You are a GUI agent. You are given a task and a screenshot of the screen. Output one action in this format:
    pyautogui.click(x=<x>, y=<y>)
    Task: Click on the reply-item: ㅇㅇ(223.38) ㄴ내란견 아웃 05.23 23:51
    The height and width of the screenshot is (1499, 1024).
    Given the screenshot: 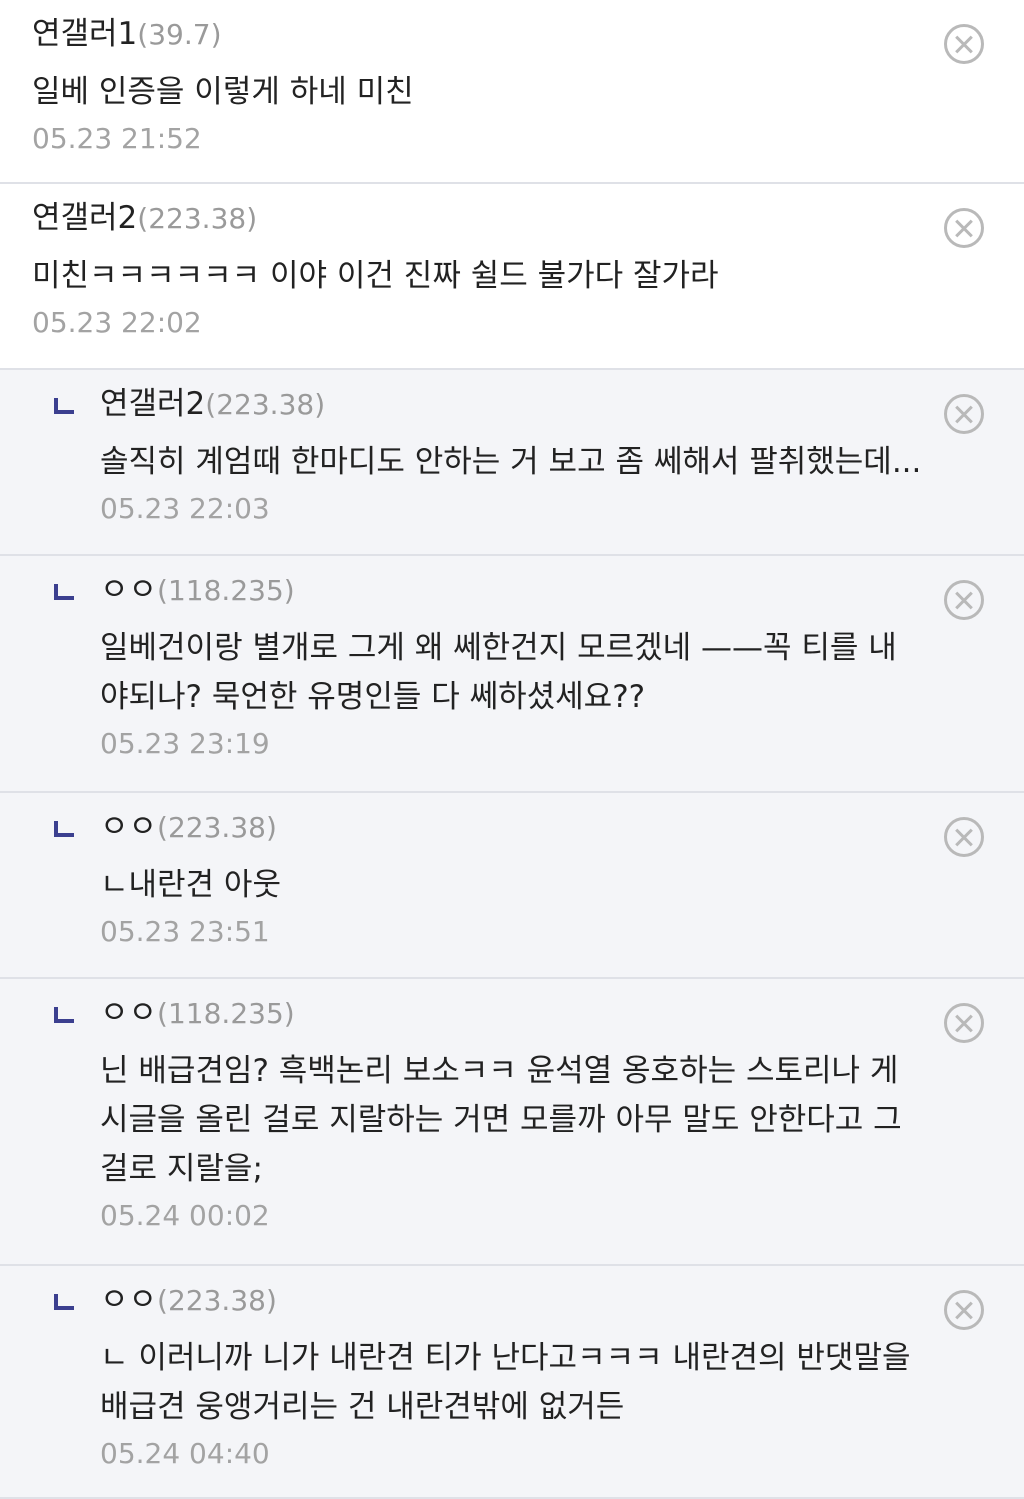 What is the action you would take?
    pyautogui.click(x=512, y=886)
    